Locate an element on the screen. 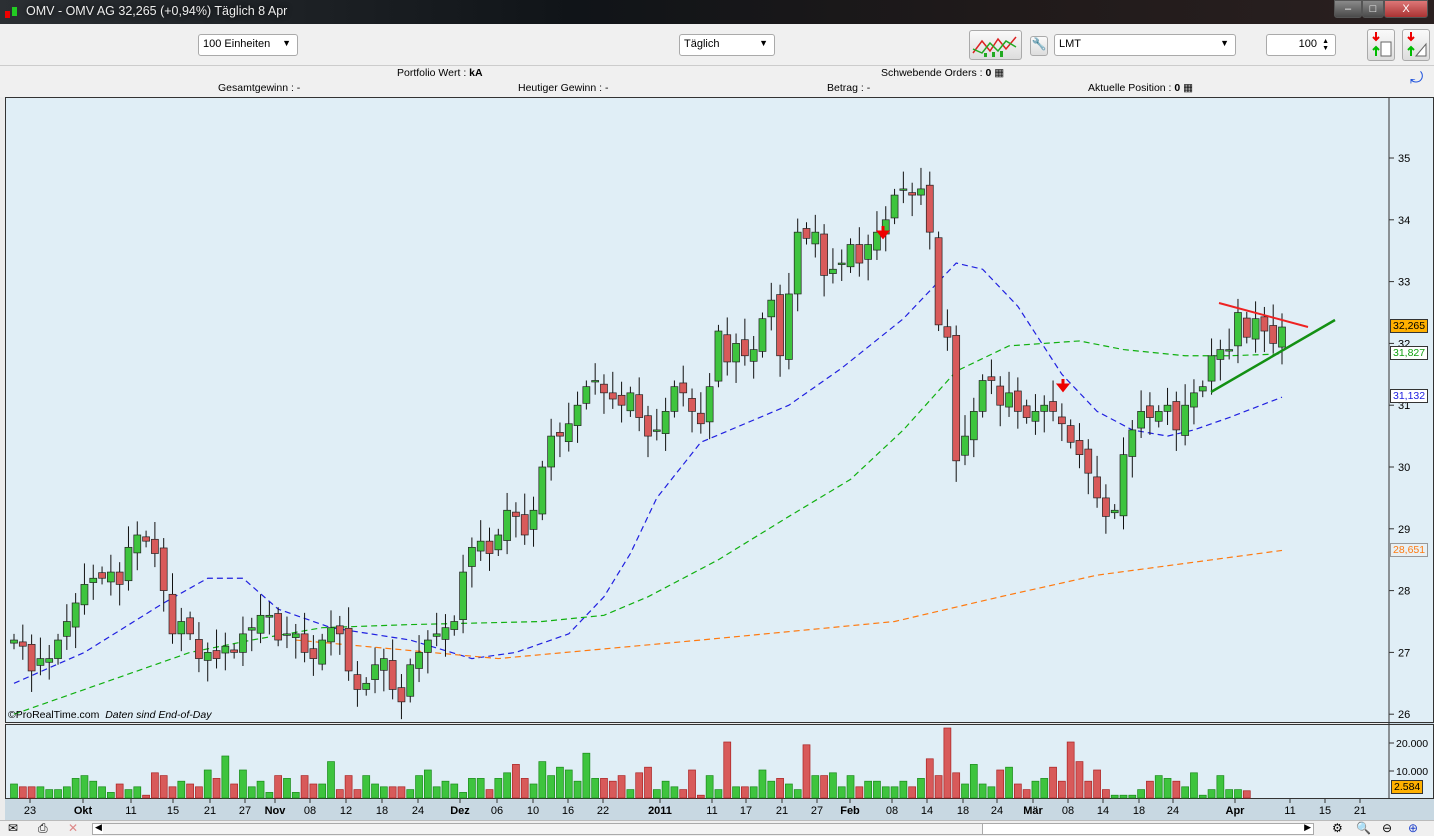  refresh-orders-icon: ⤾ is located at coordinates (1416, 79).